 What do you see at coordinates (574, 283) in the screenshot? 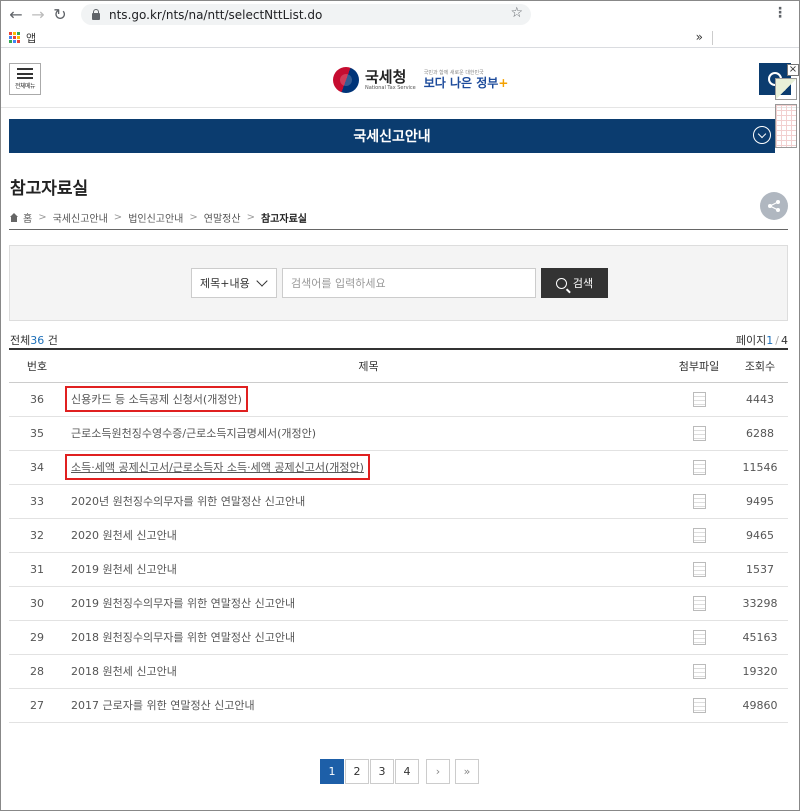
I see `search-button: 검색` at bounding box center [574, 283].